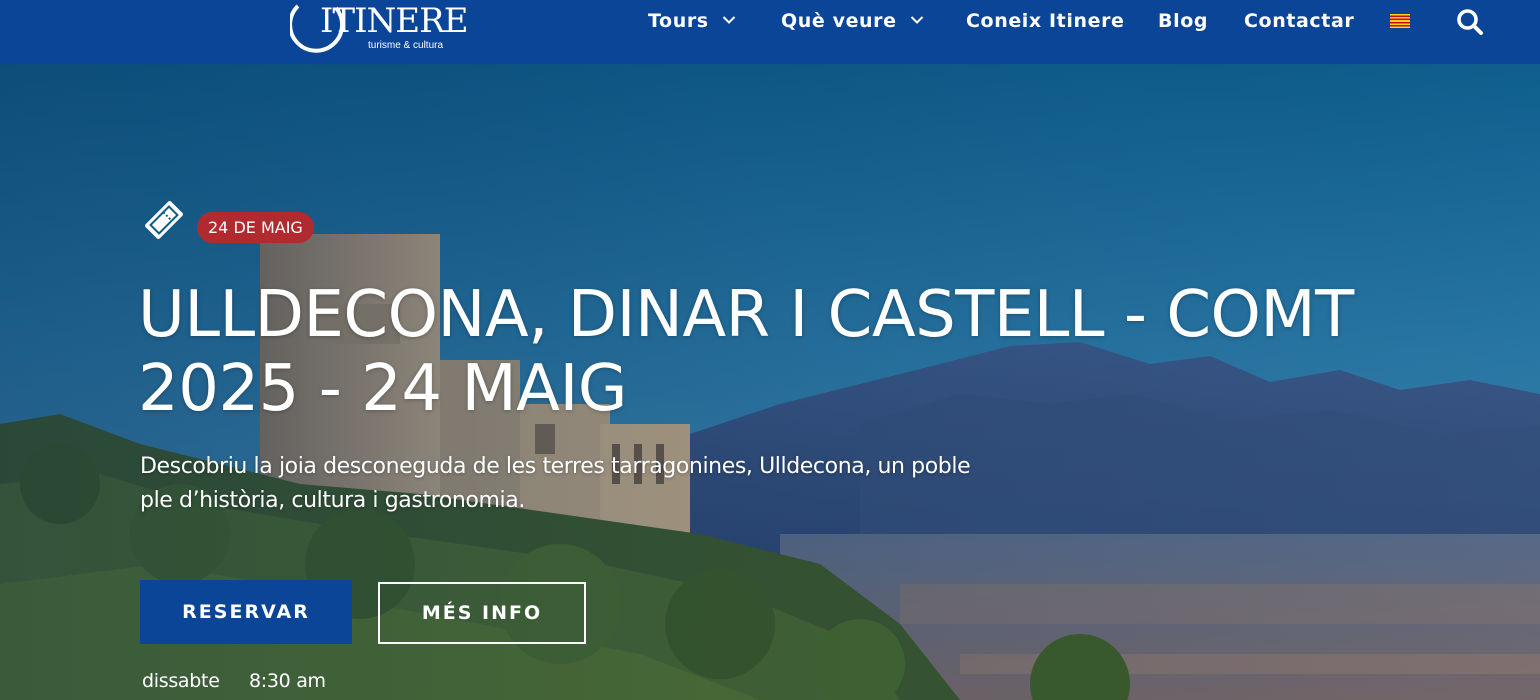 The image size is (1540, 700). What do you see at coordinates (164, 220) in the screenshot?
I see `ticket-icon` at bounding box center [164, 220].